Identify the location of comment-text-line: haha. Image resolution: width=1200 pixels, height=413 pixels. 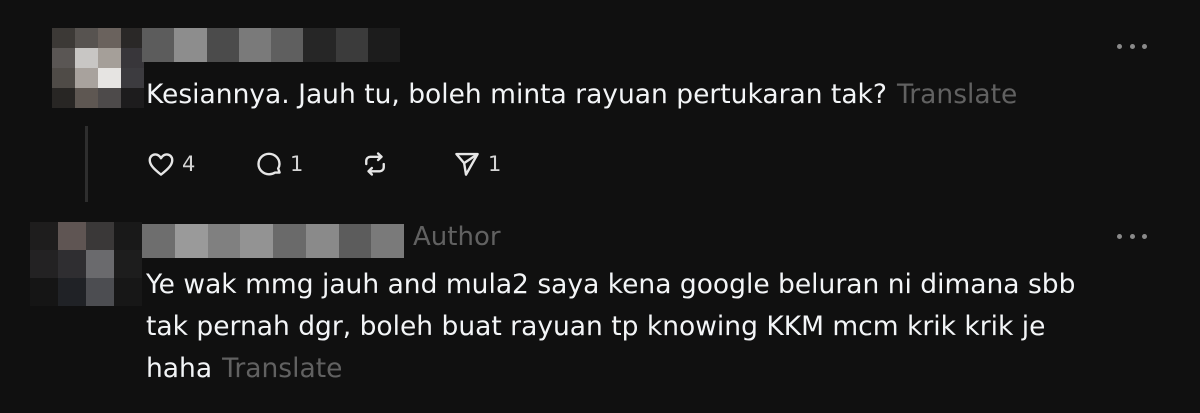
(179, 368).